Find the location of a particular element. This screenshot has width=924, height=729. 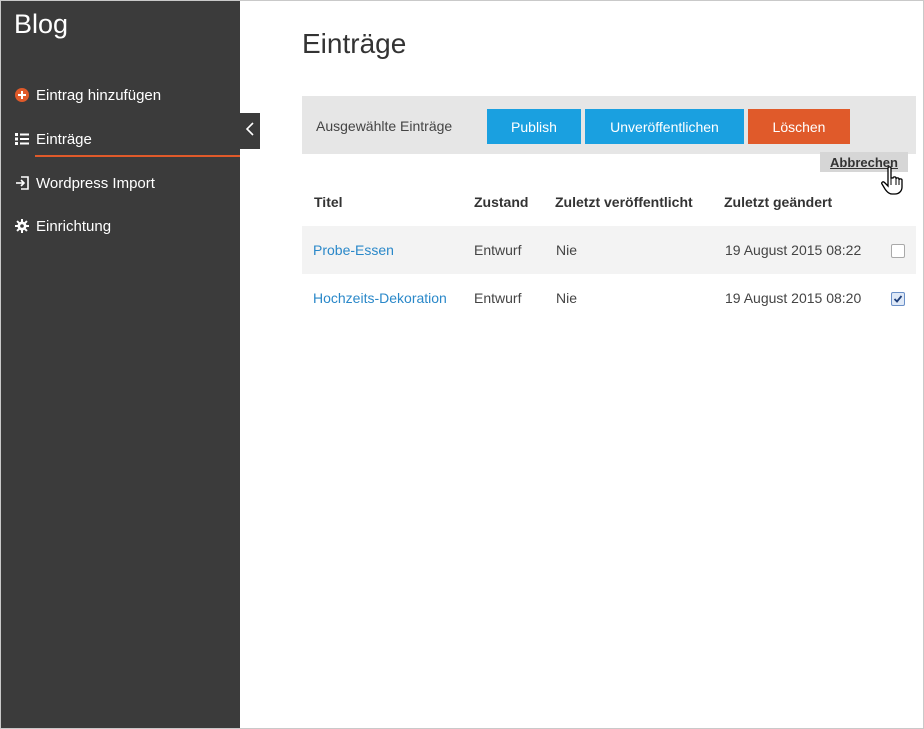

gear-icon is located at coordinates (22, 226).